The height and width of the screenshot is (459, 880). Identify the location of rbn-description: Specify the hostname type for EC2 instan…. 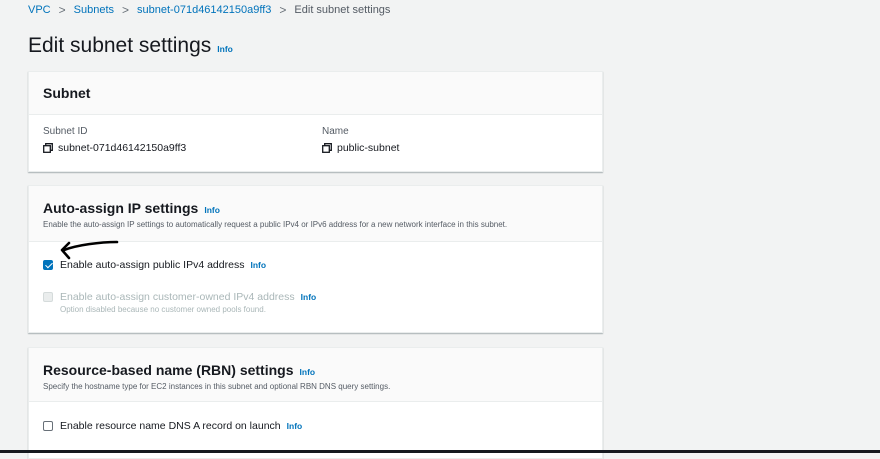
(217, 386).